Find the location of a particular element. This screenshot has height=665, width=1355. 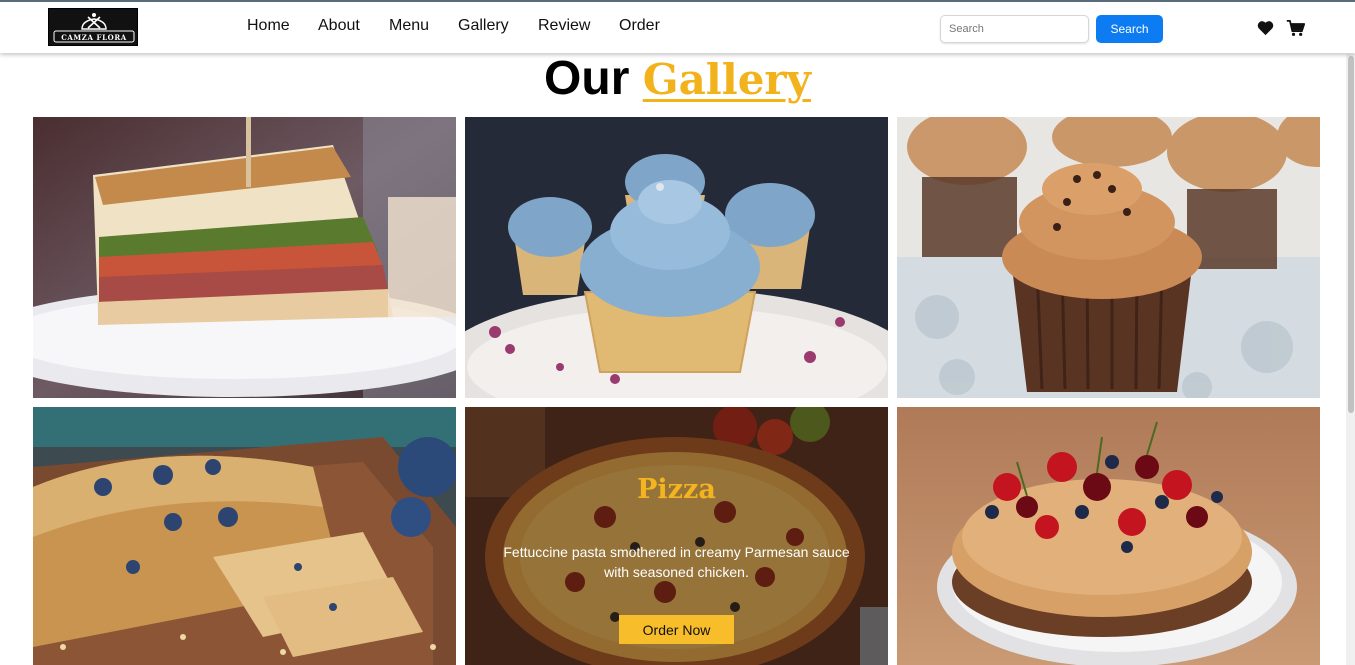

title-plain: Our is located at coordinates (587, 78).